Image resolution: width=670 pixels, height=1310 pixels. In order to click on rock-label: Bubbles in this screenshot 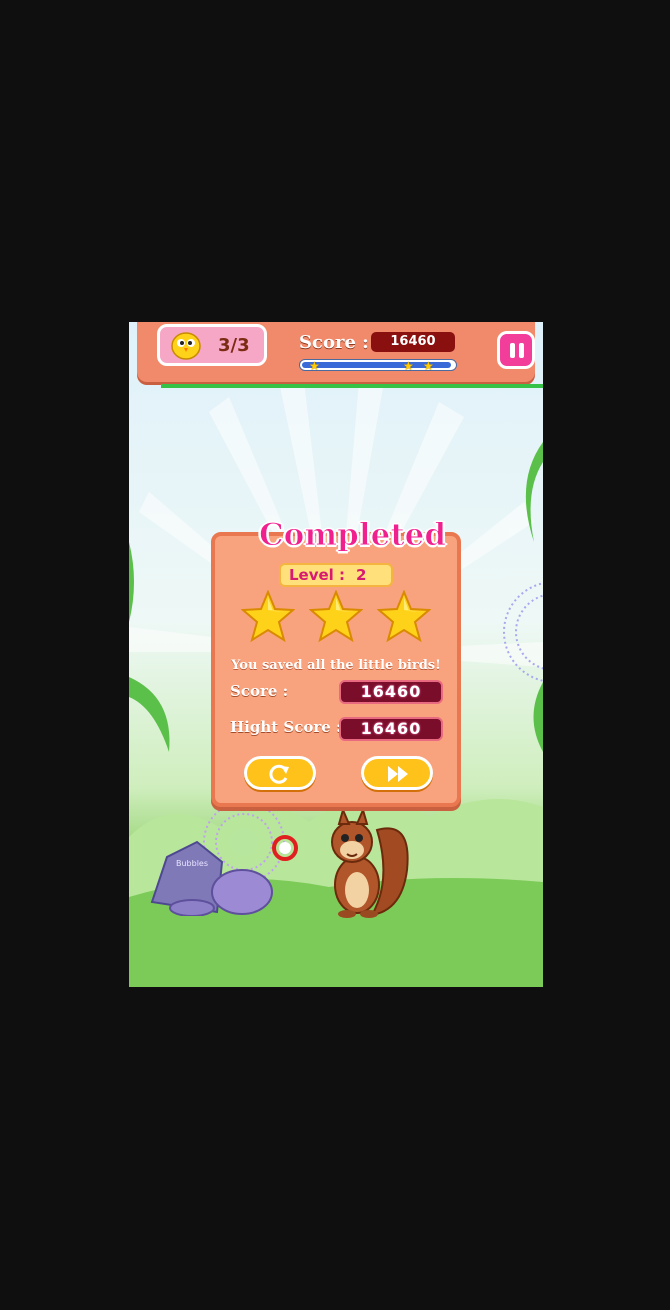, I will do `click(192, 863)`.